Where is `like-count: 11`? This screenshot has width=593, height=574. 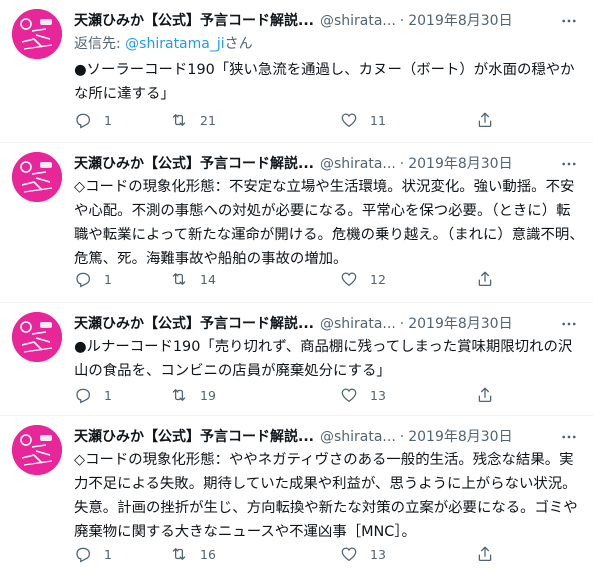 like-count: 11 is located at coordinates (378, 120).